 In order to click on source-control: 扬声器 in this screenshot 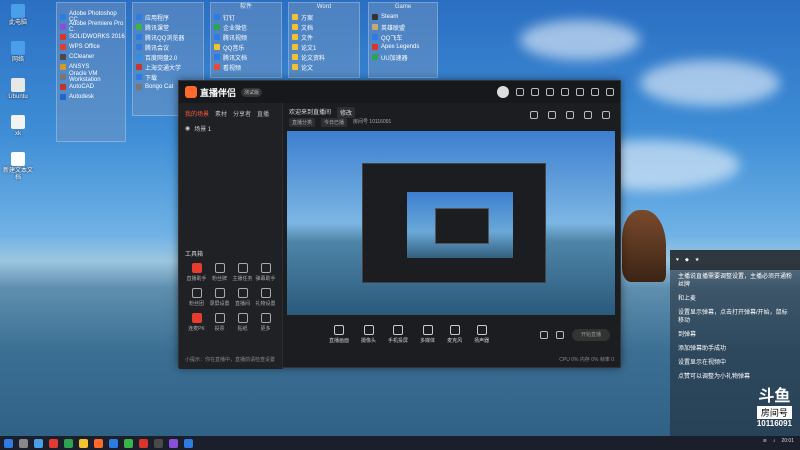, I will do `click(481, 334)`.